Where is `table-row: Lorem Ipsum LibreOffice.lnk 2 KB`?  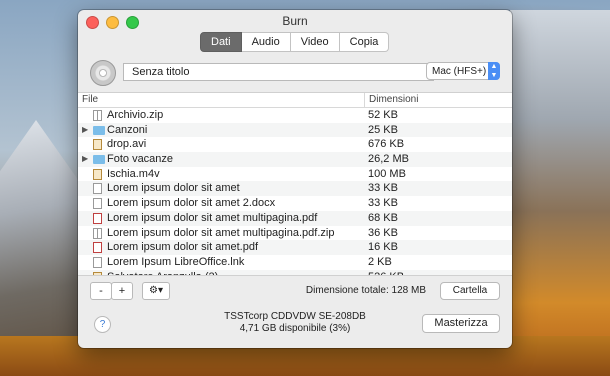
table-row: Lorem Ipsum LibreOffice.lnk 2 KB is located at coordinates (295, 262).